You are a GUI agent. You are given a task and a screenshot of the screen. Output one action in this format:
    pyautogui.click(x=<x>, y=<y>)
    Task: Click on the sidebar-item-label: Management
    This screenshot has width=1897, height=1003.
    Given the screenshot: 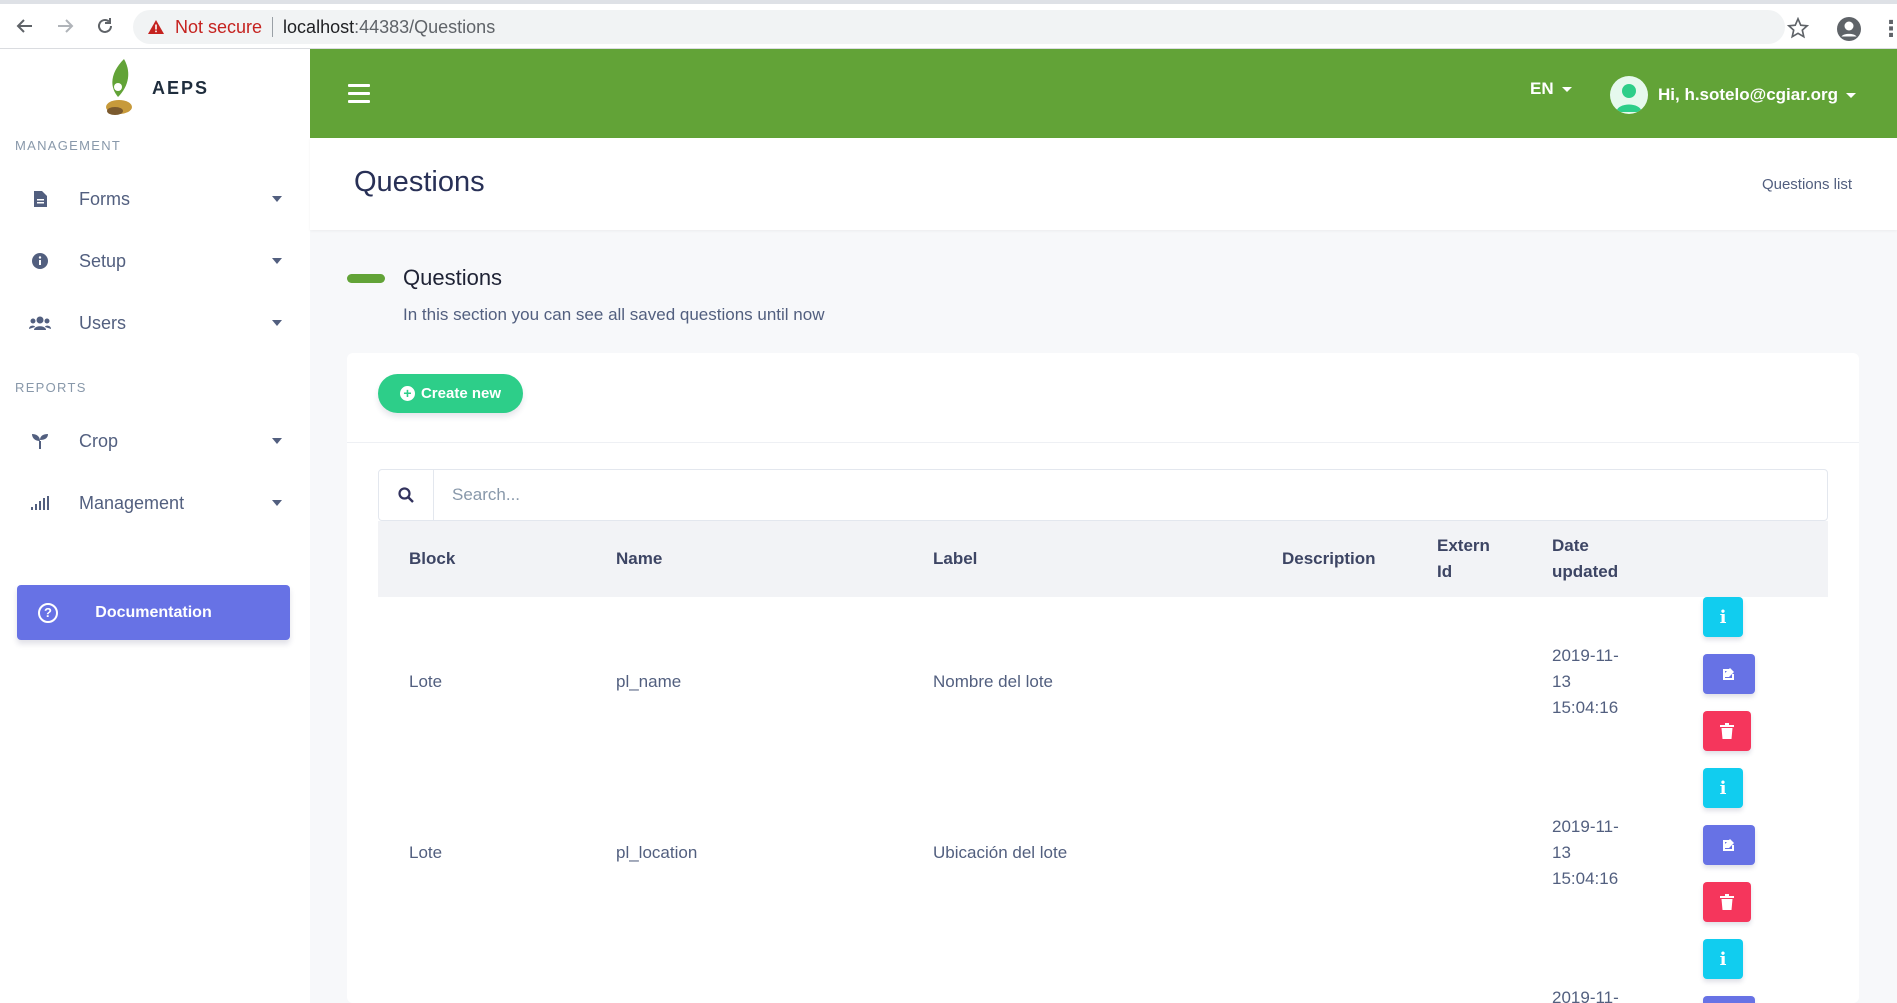 What is the action you would take?
    pyautogui.click(x=132, y=502)
    